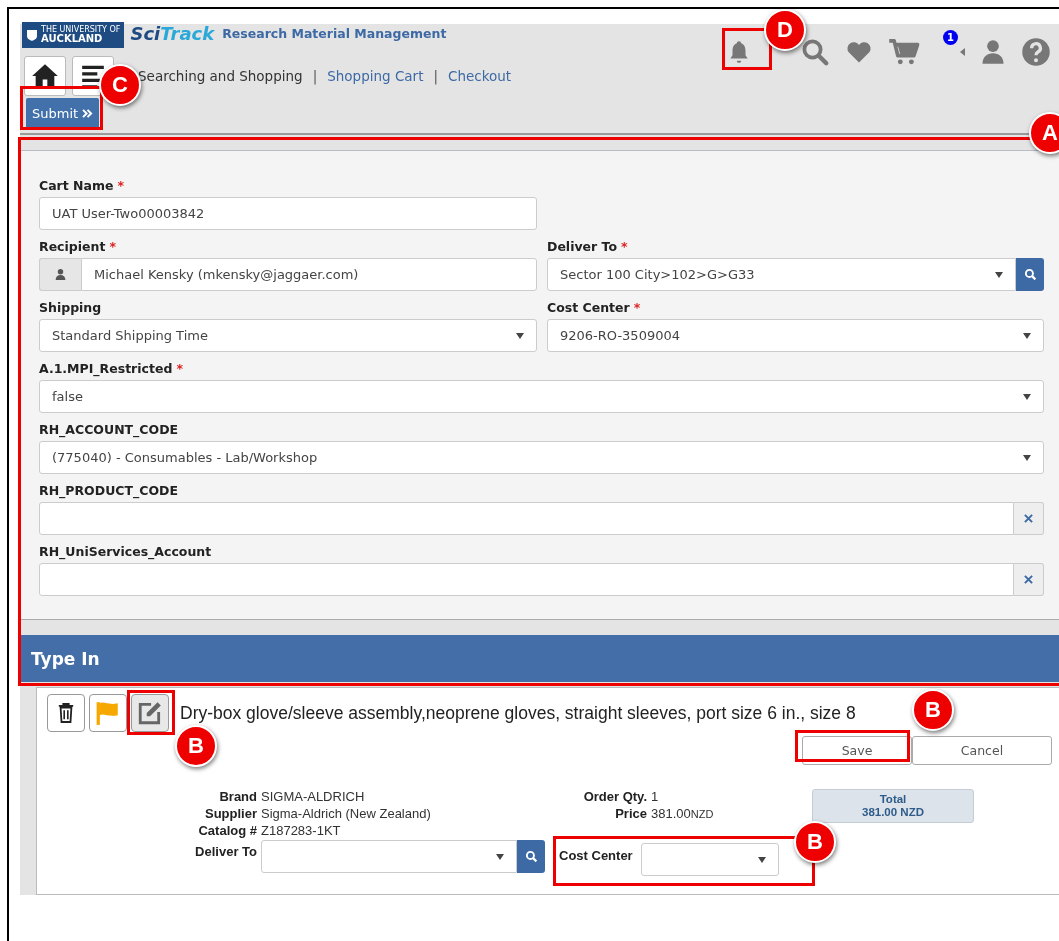 Image resolution: width=1059 pixels, height=941 pixels. I want to click on trash-icon, so click(66, 713).